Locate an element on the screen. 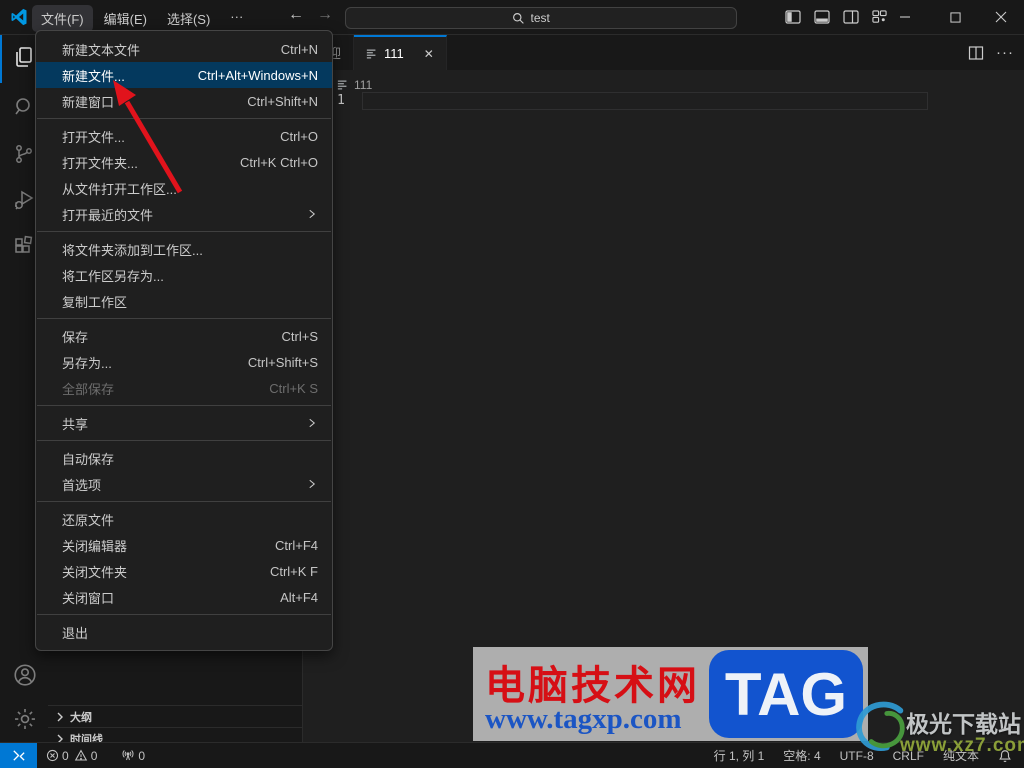 The height and width of the screenshot is (768, 1024). menu-item-shortcut: Ctrl+K S is located at coordinates (293, 388).